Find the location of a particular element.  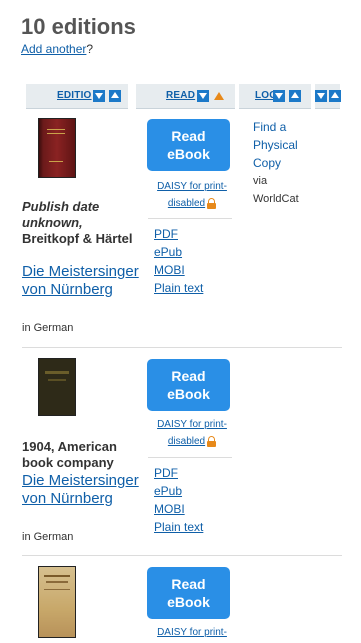

column-header-edition: EDITIO is located at coordinates (77, 96).